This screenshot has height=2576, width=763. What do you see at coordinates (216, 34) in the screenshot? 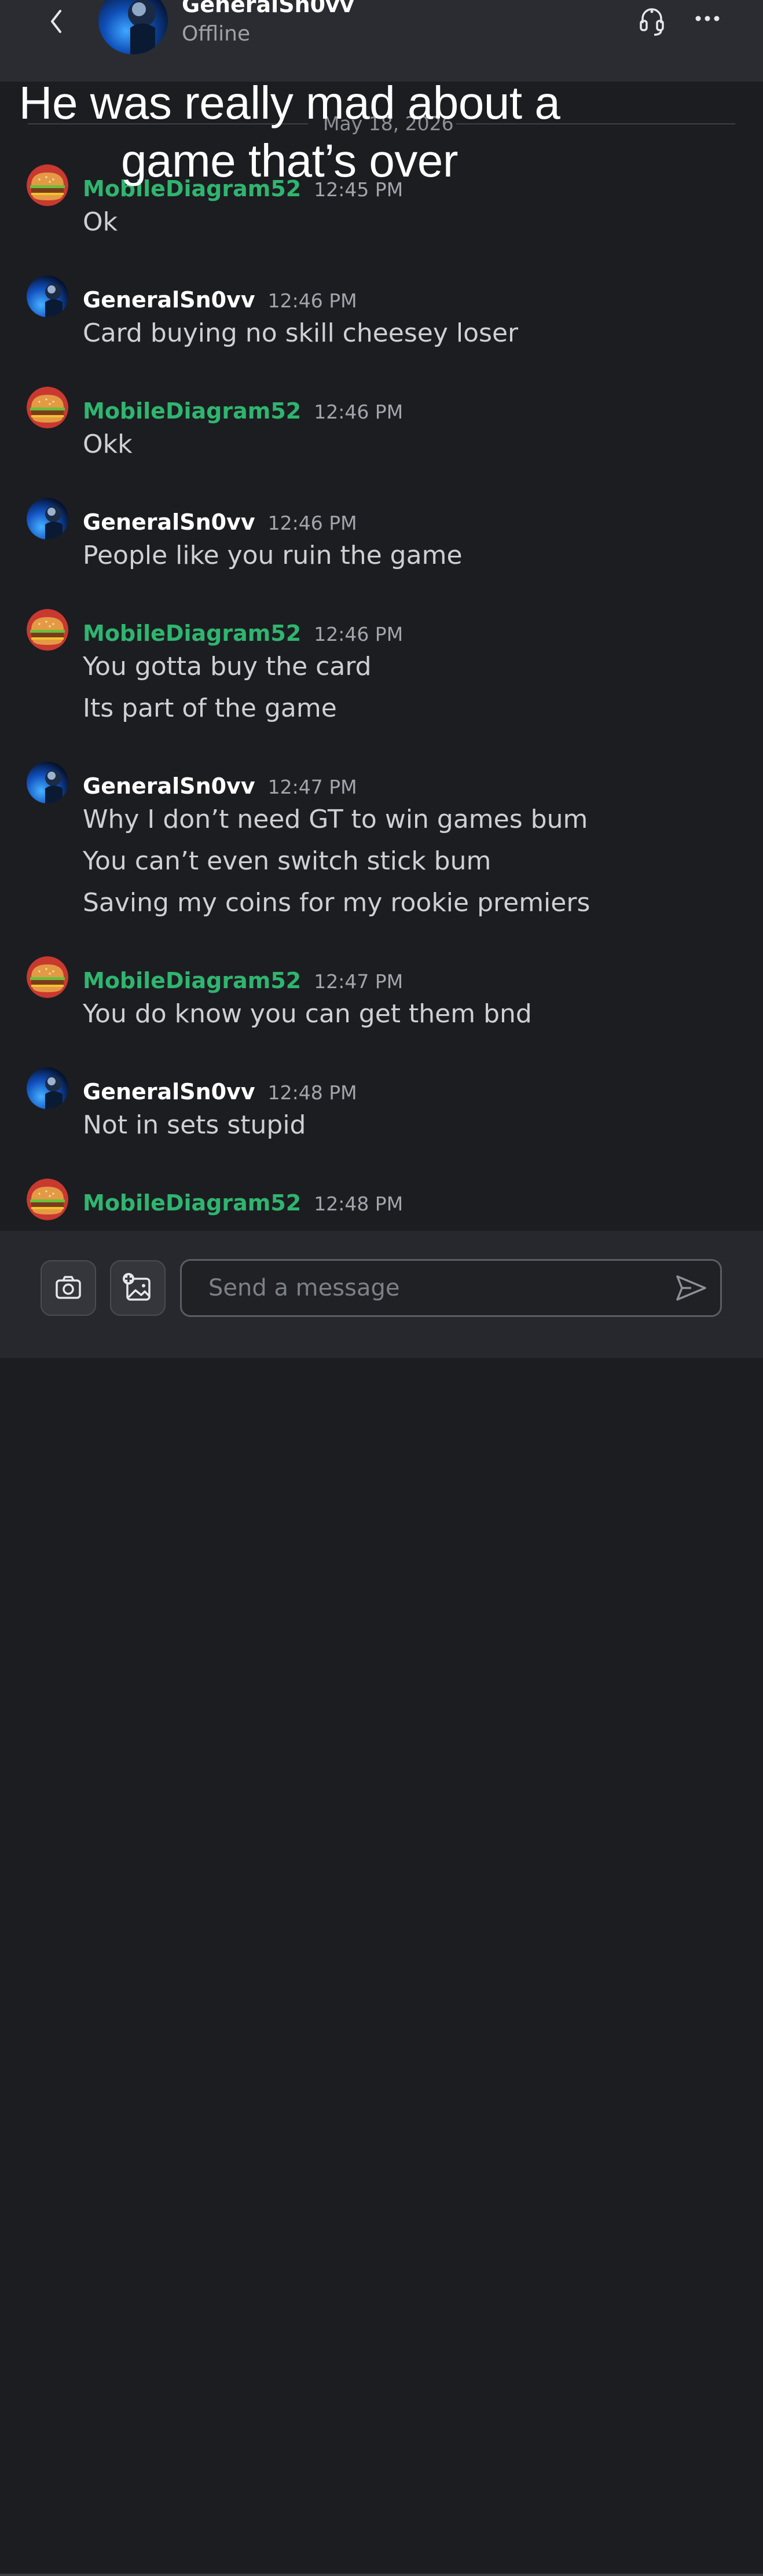
I see `contact-status: Offline` at bounding box center [216, 34].